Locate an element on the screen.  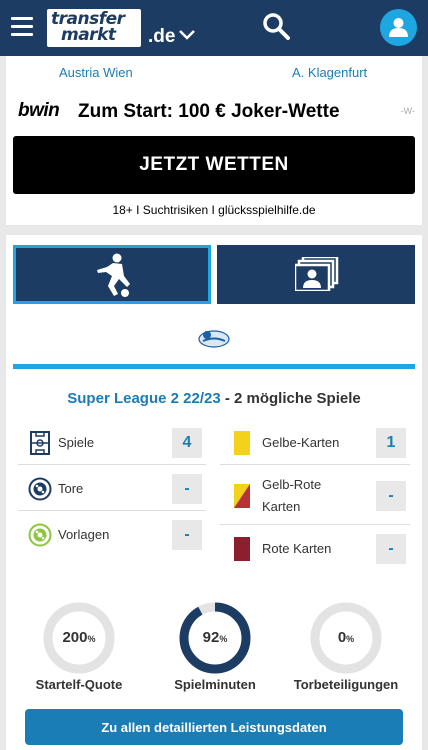
season-heading: Super League 2 22/23 - 2 mögliche Spiele is located at coordinates (214, 398).